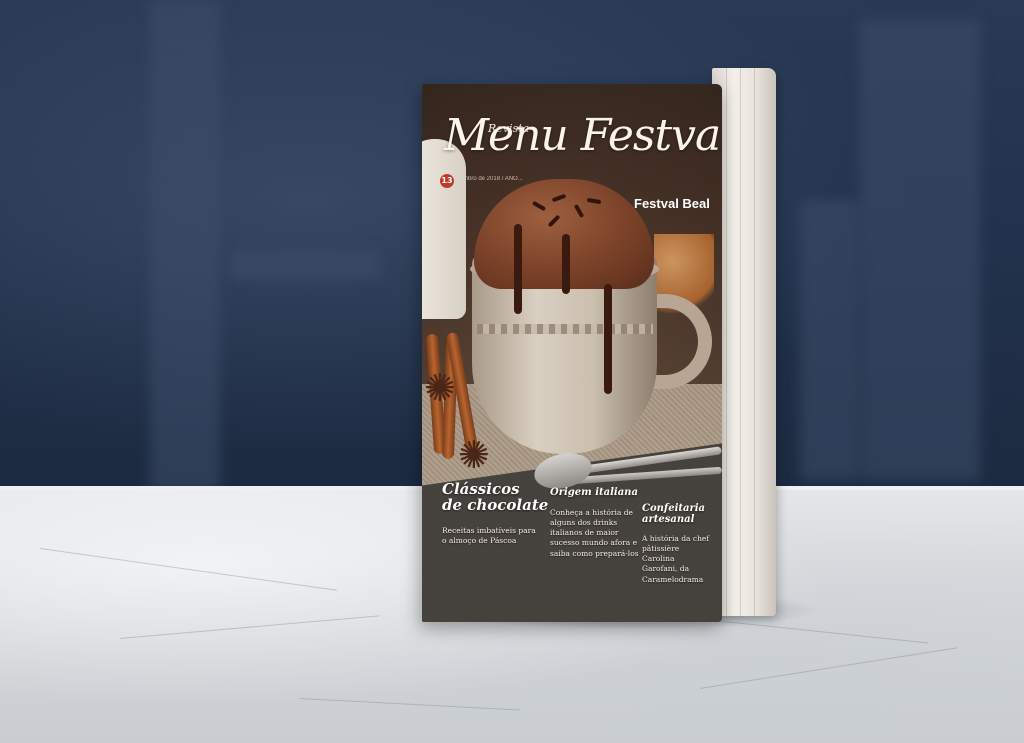  What do you see at coordinates (830, 340) in the screenshot?
I see `background-object` at bounding box center [830, 340].